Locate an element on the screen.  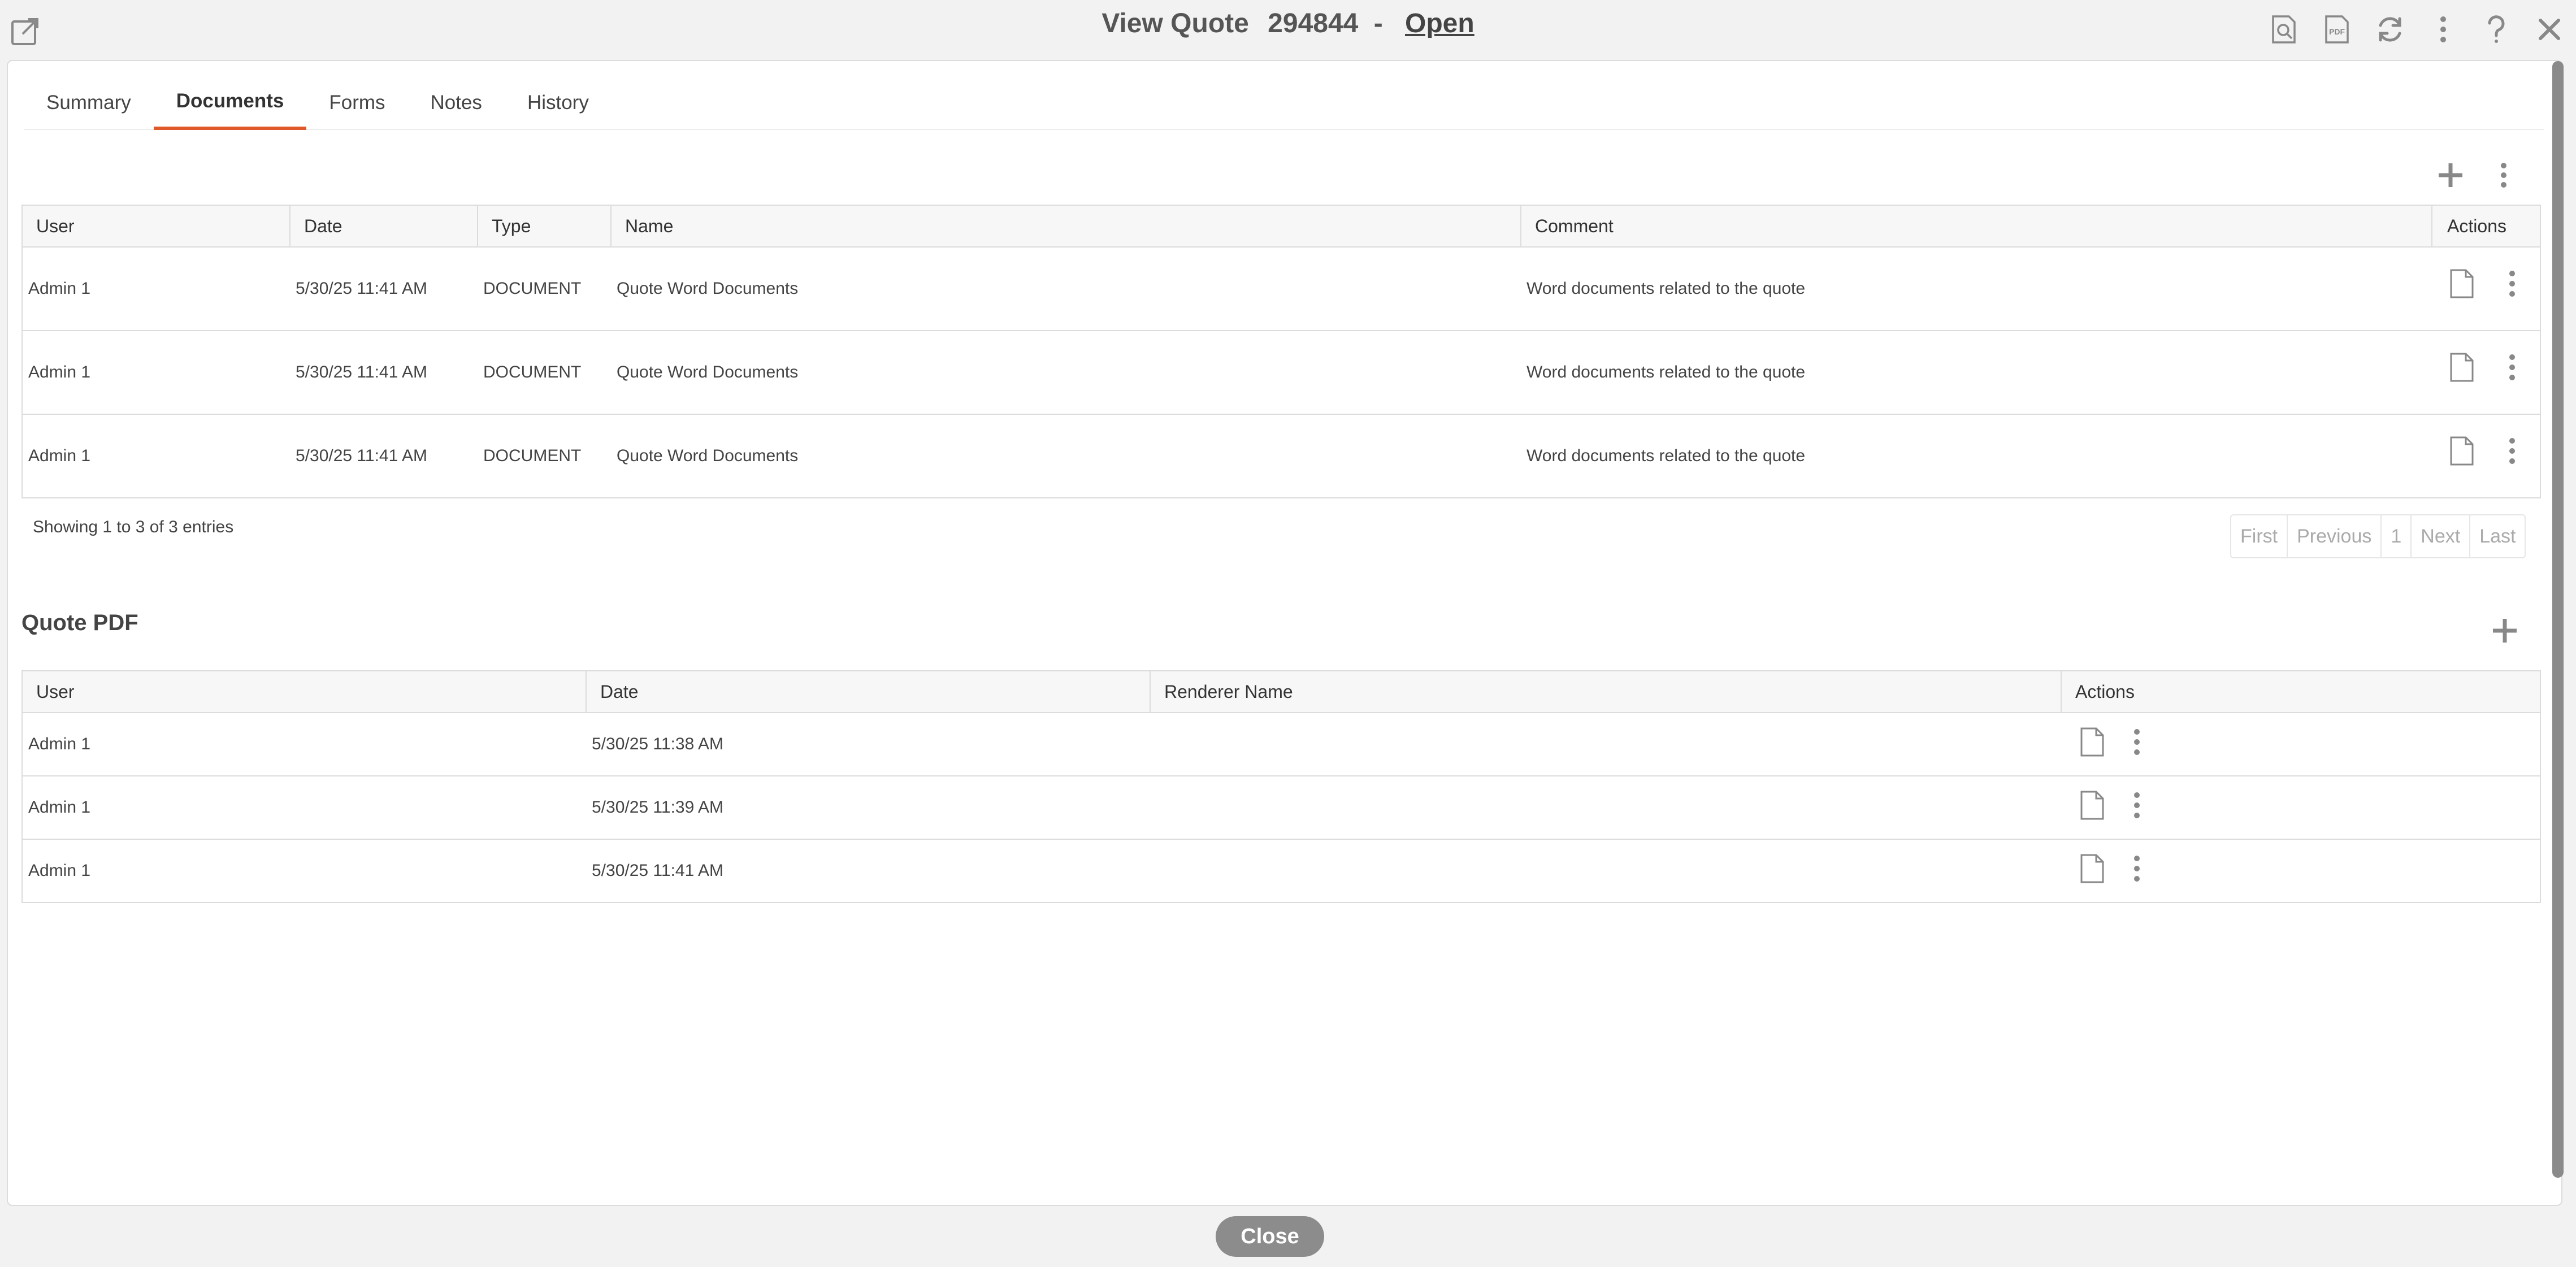
window-title: View Quote 294844 - Open is located at coordinates (1288, 23).